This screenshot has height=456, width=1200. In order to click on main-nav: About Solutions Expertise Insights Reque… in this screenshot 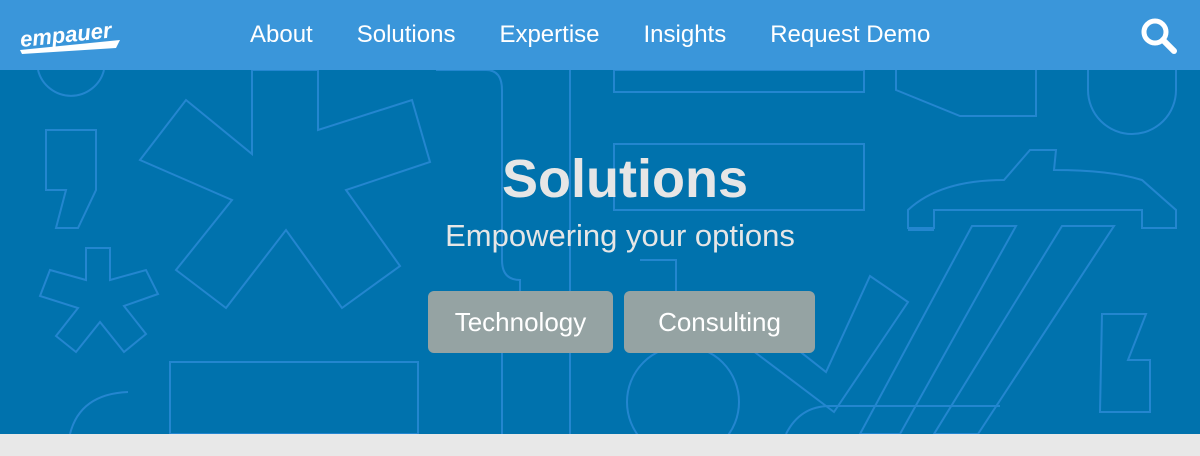, I will do `click(590, 35)`.